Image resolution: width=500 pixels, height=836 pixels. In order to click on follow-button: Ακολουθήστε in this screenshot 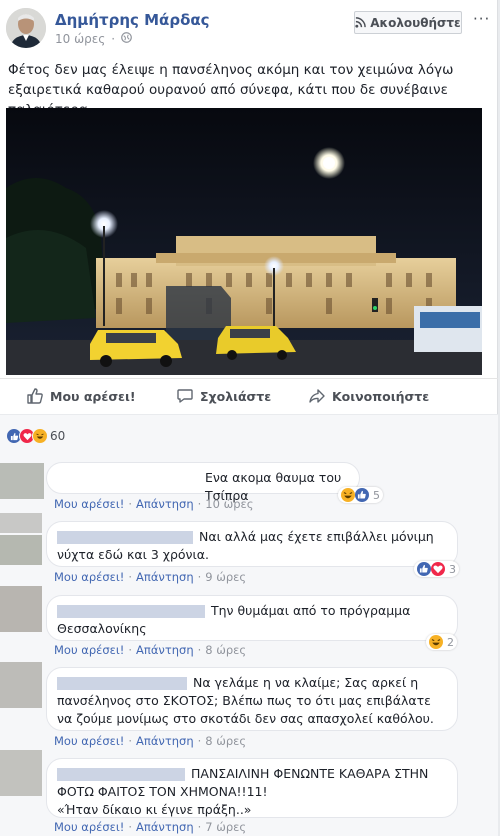, I will do `click(408, 22)`.